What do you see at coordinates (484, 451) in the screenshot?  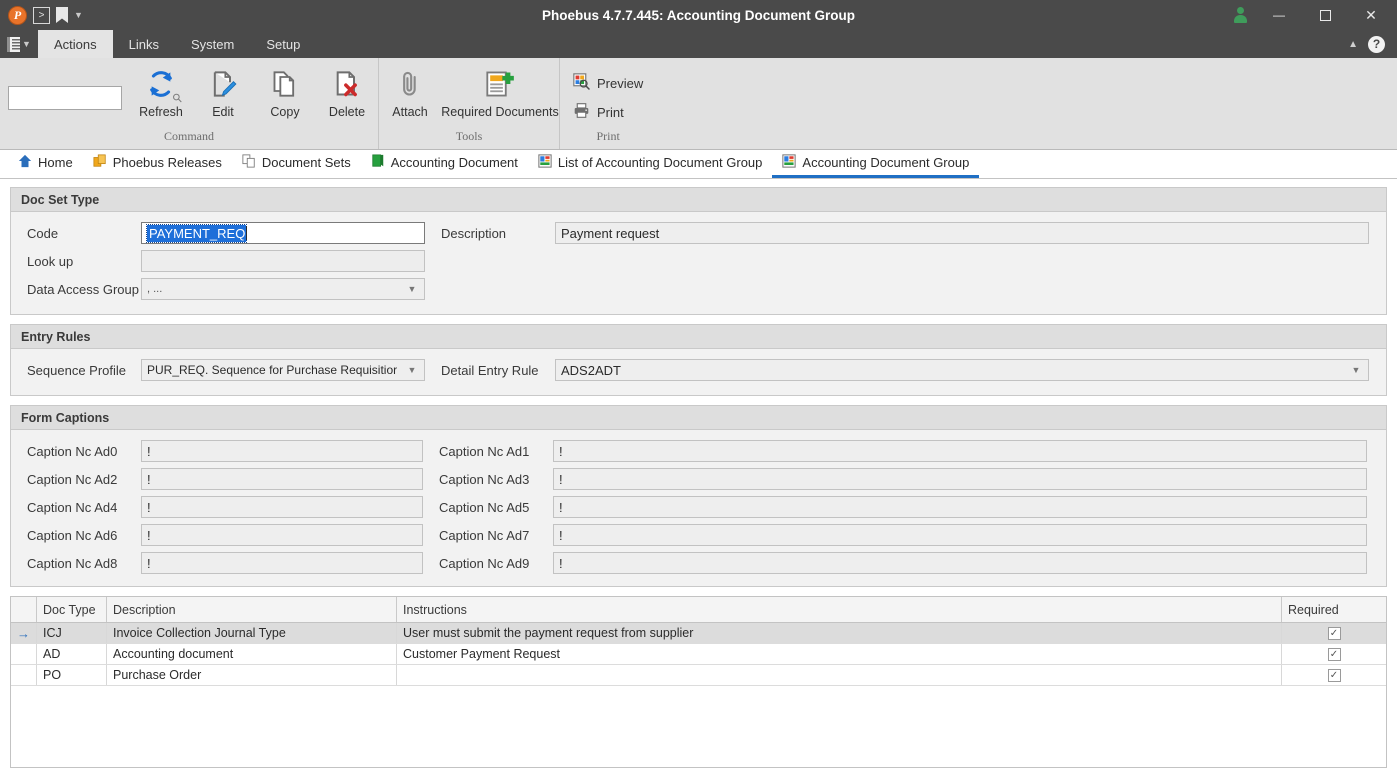 I see `caption-nc-ad1-label: Caption Nc Ad1` at bounding box center [484, 451].